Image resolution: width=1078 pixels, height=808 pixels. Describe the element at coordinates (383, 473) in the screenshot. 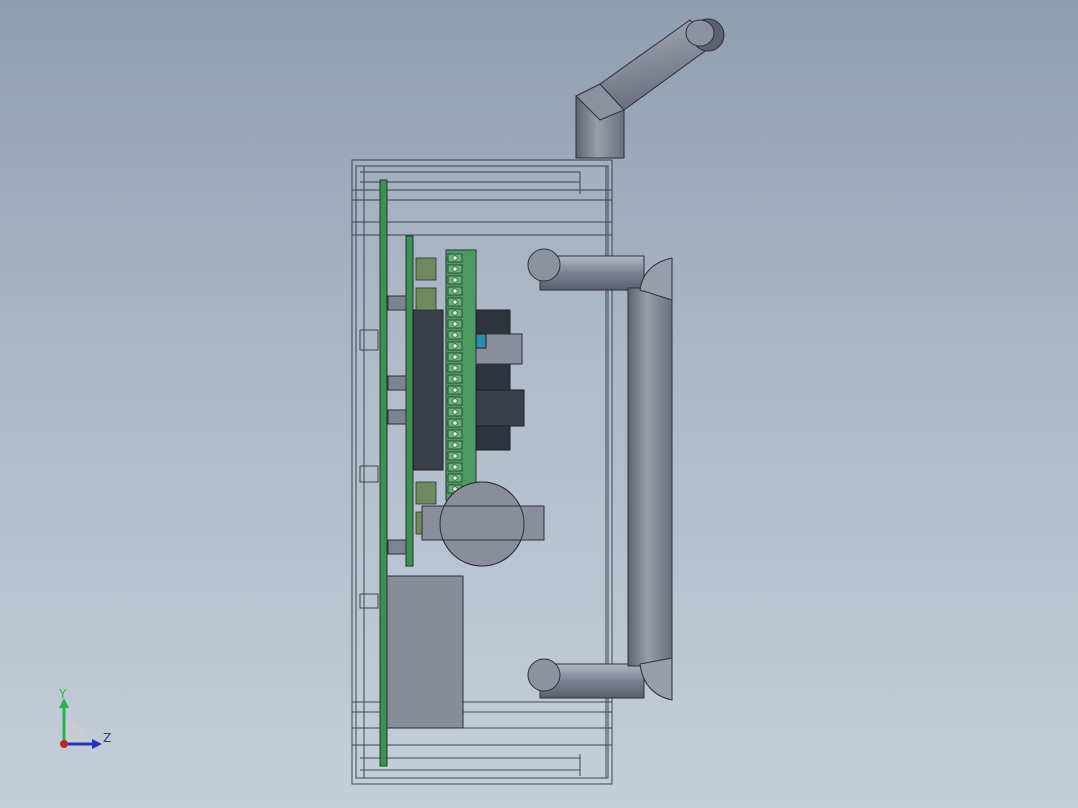

I see `main-pcb` at that location.